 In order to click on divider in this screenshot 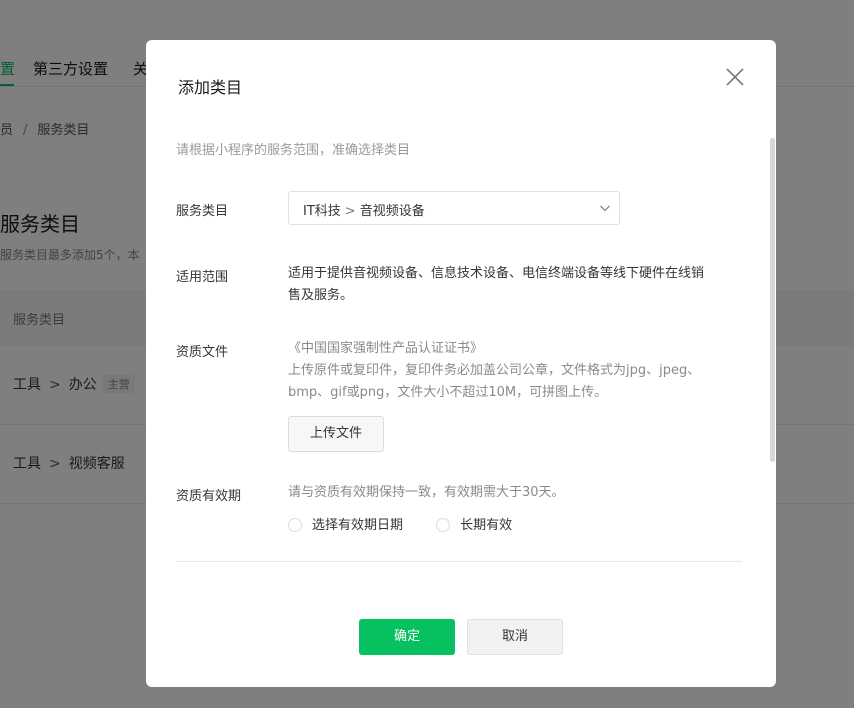, I will do `click(459, 561)`.